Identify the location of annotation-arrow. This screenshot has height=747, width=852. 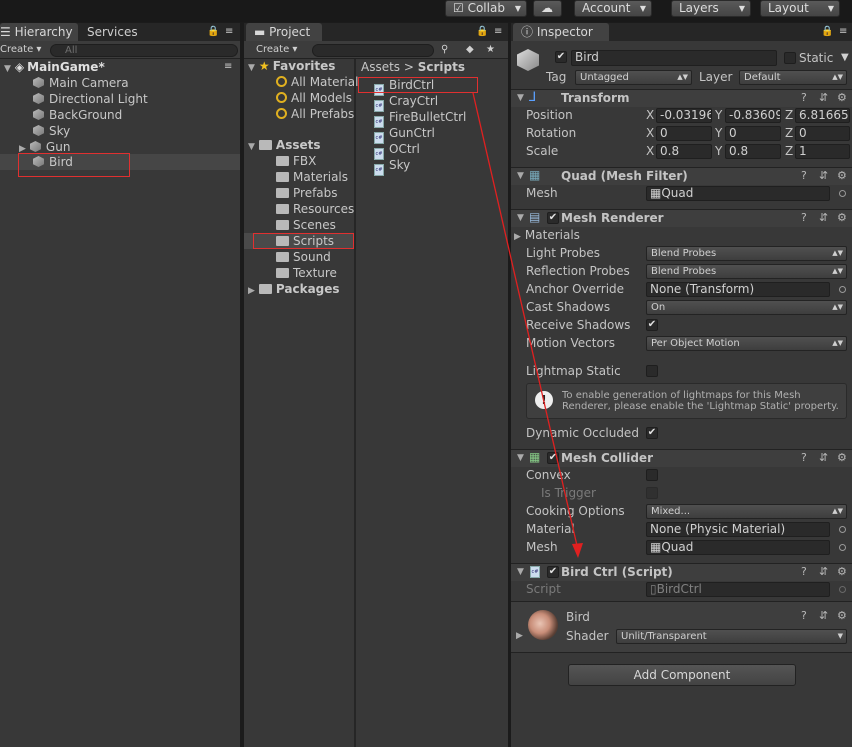
(527, 325).